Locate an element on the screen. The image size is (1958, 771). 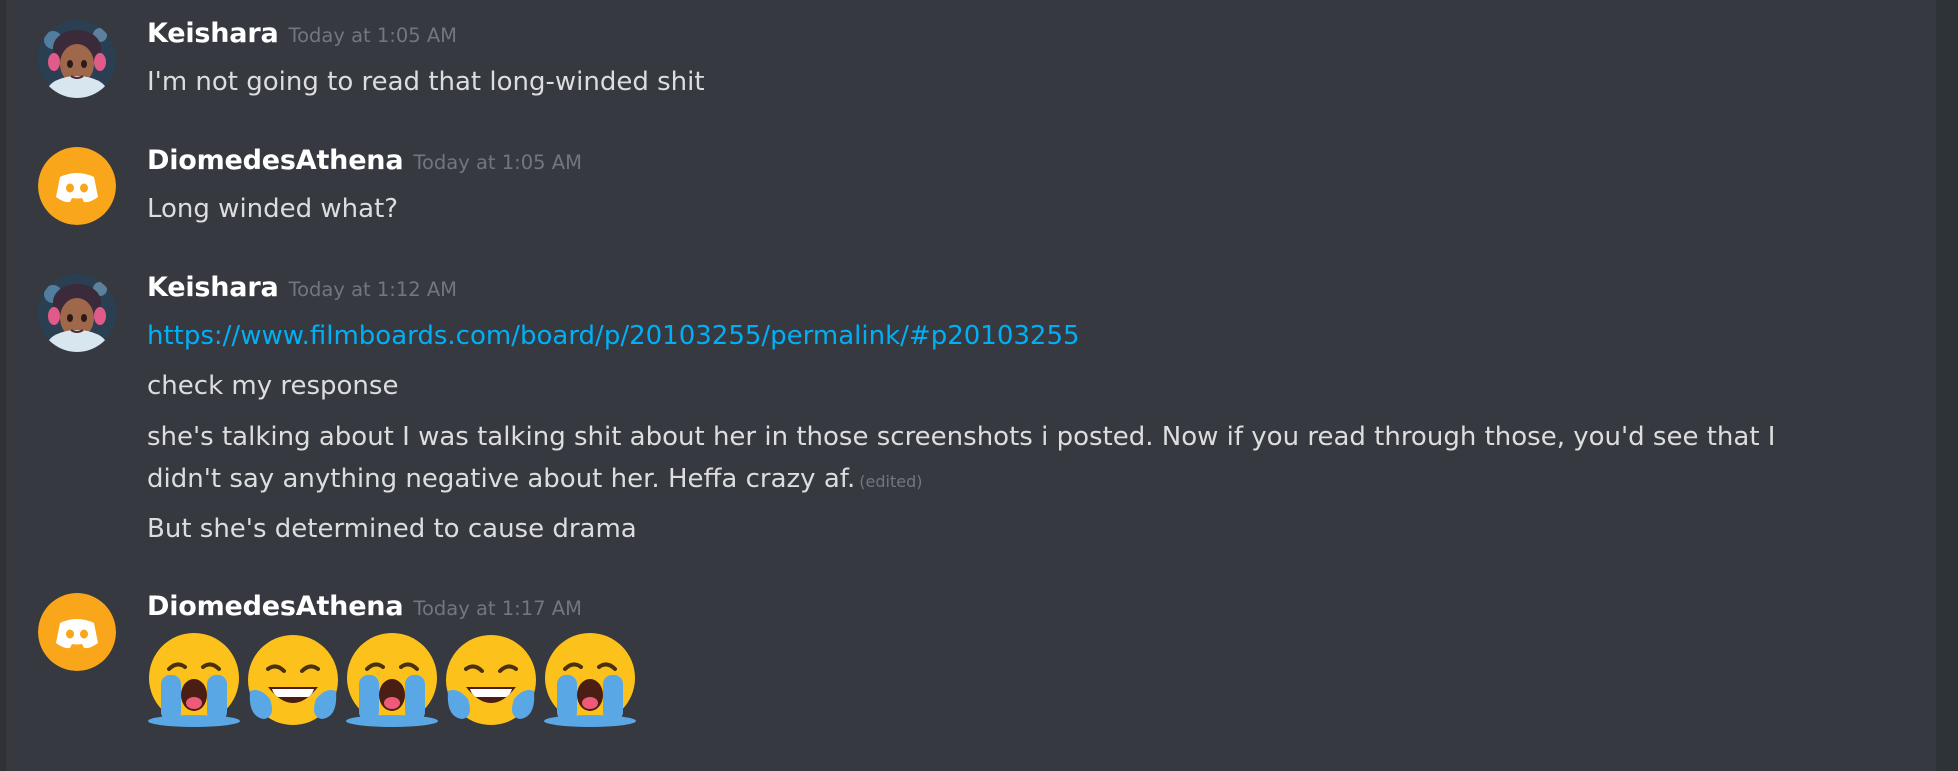
message-text: Long winded what? is located at coordinates (273, 209).